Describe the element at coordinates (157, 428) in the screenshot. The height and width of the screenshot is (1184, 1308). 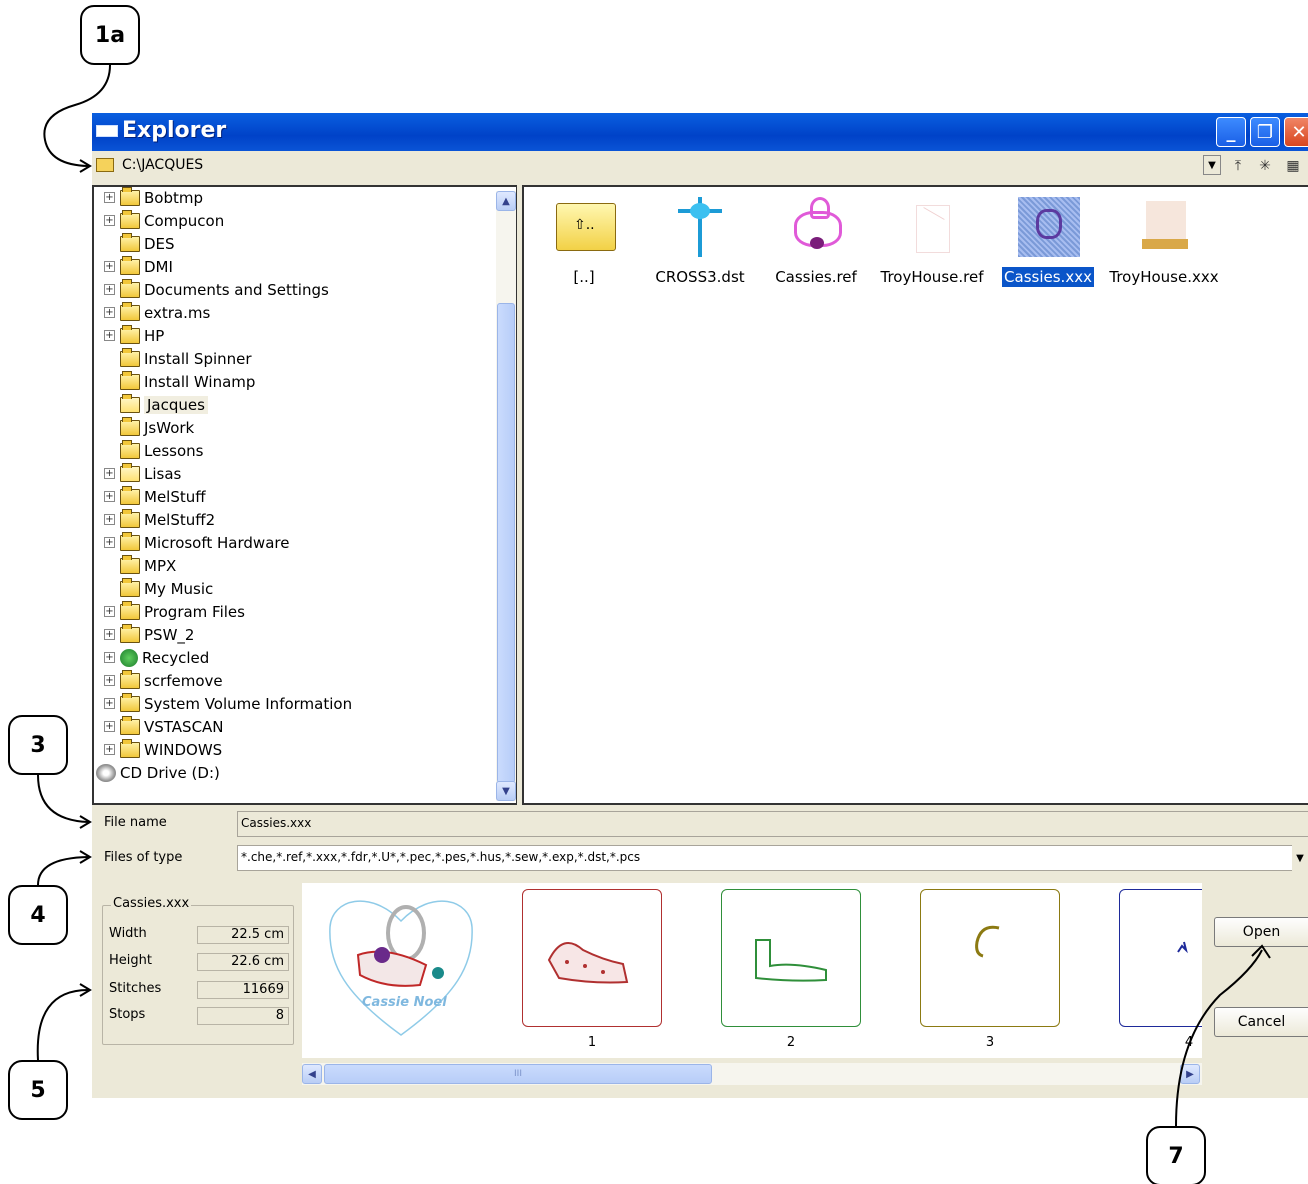
I see `tree-item: JsWork` at that location.